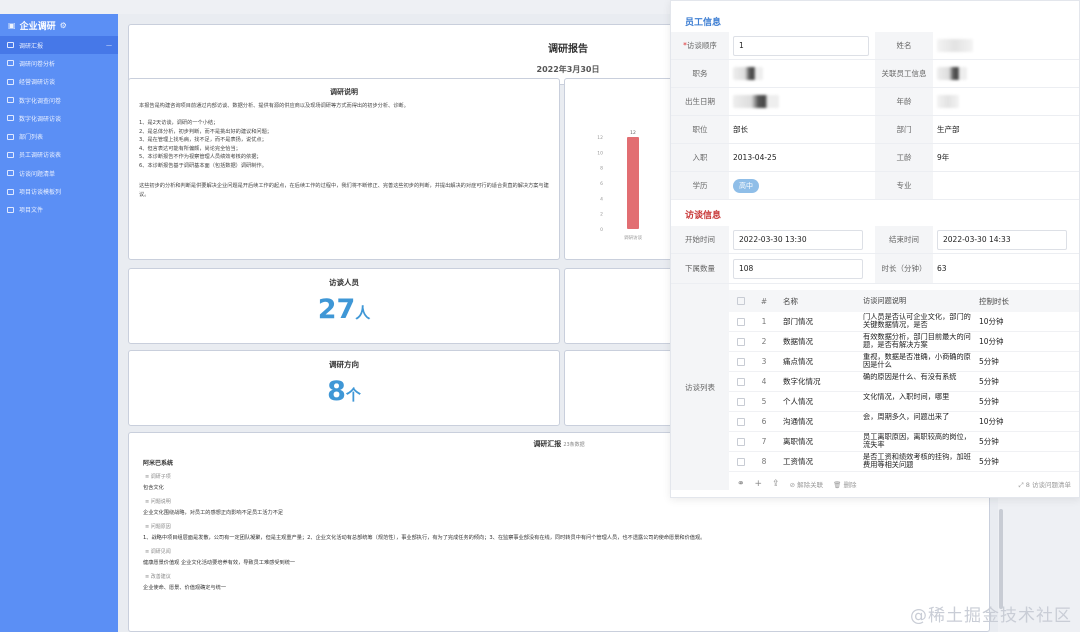 This screenshot has height=632, width=1080. Describe the element at coordinates (904, 322) in the screenshot. I see `table-row: 1 部门情况 门人员是否认可企业文化，部门的关键数据情况，是否 10分钟` at that location.